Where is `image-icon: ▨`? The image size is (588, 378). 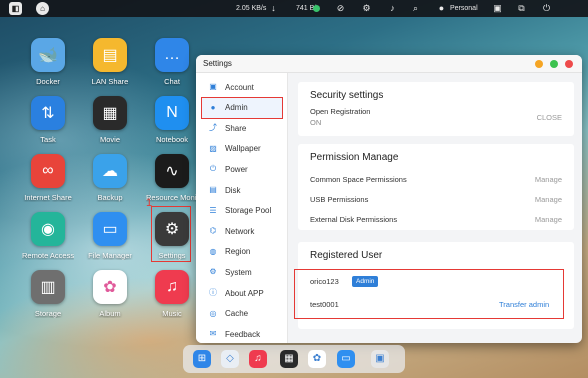
image-icon: ▨ is located at coordinates (213, 148).